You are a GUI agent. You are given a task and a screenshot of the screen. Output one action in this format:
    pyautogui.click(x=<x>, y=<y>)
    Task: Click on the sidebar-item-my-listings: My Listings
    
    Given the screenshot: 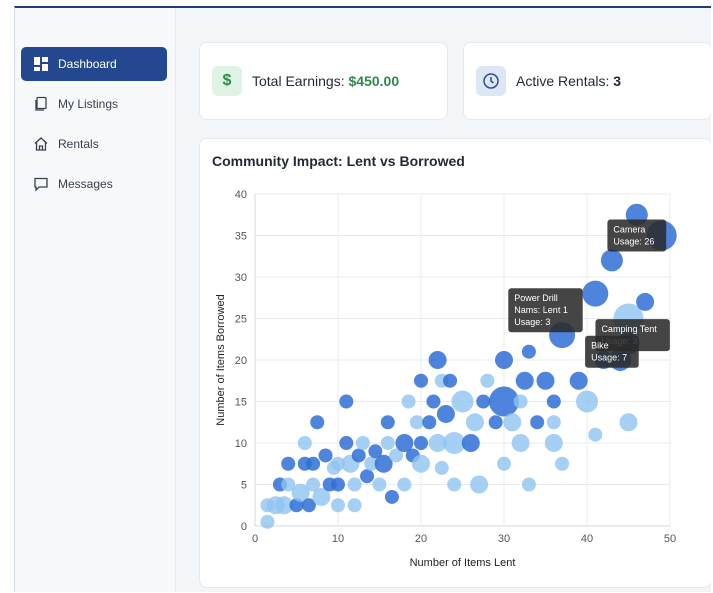 What is the action you would take?
    pyautogui.click(x=94, y=104)
    